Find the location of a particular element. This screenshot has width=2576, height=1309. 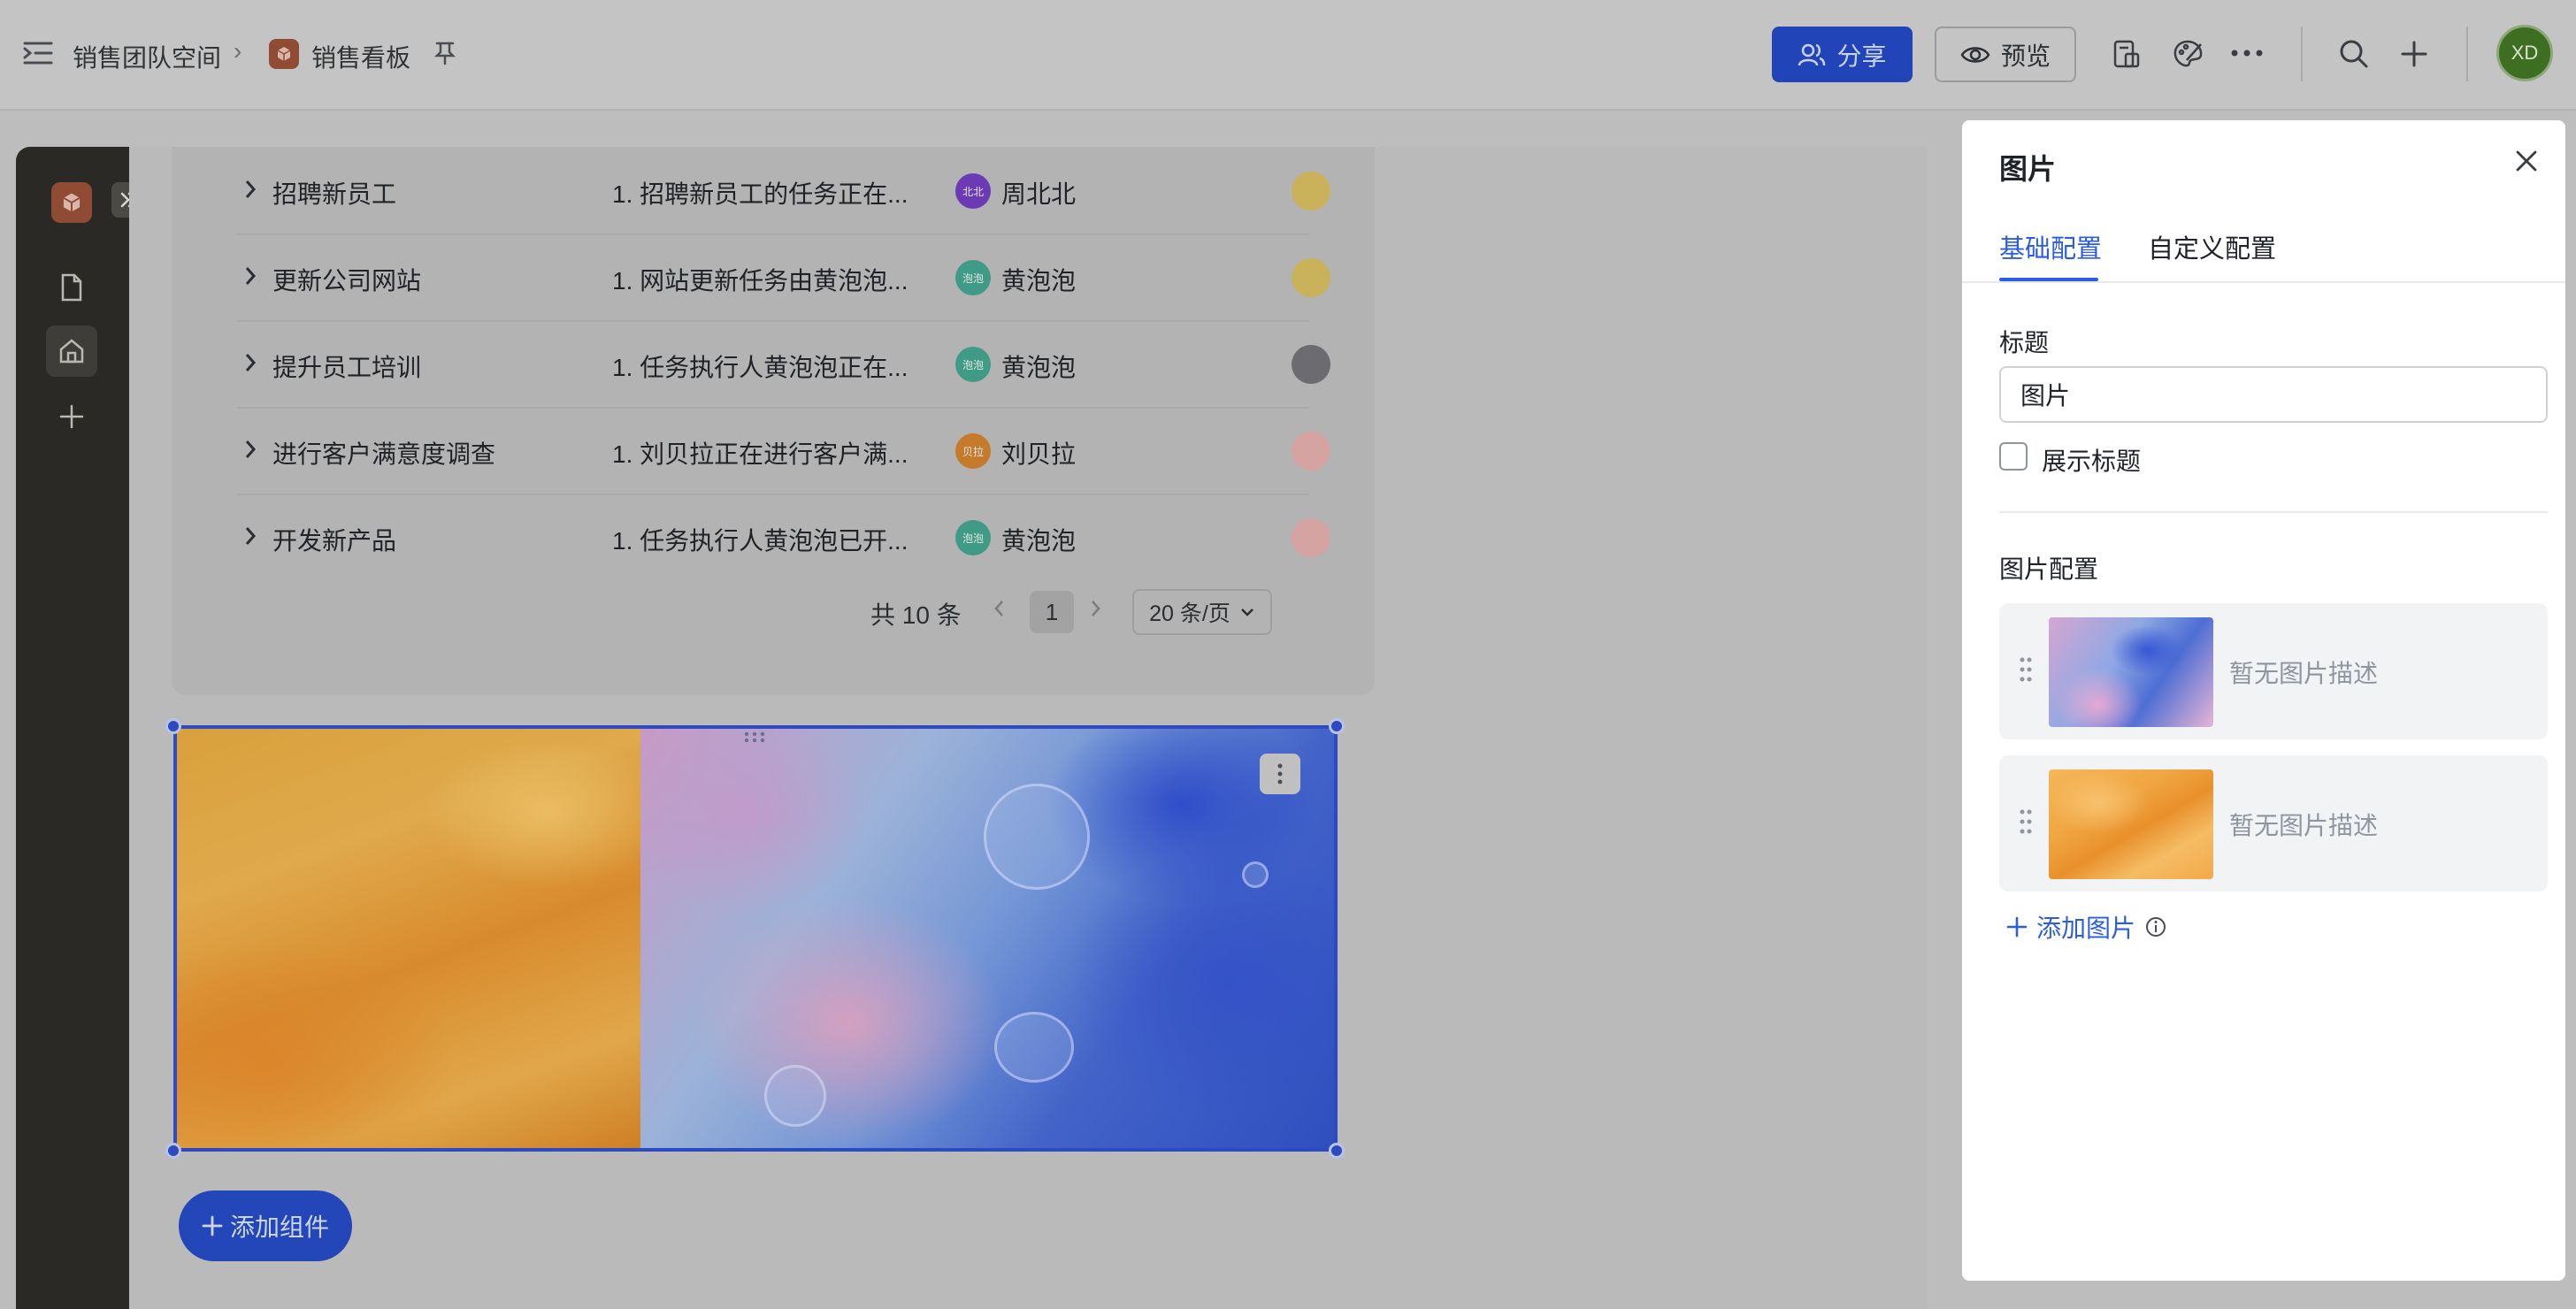

page-size-select: 20 条/页 is located at coordinates (1202, 612).